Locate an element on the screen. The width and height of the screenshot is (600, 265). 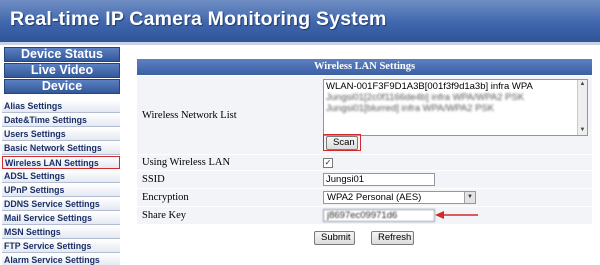
sidebar-item-users: Users Settings is located at coordinates (61, 134).